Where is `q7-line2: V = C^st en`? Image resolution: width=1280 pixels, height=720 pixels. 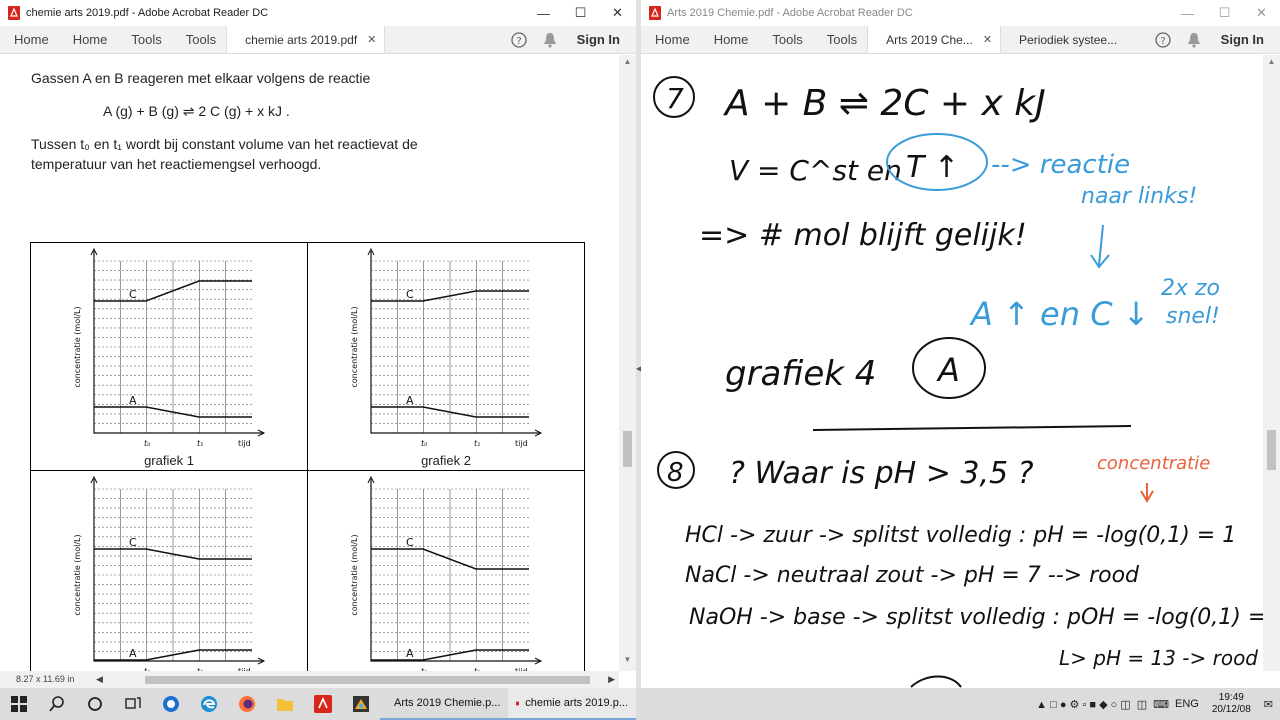
q7-line2: V = C^st en is located at coordinates (815, 170).